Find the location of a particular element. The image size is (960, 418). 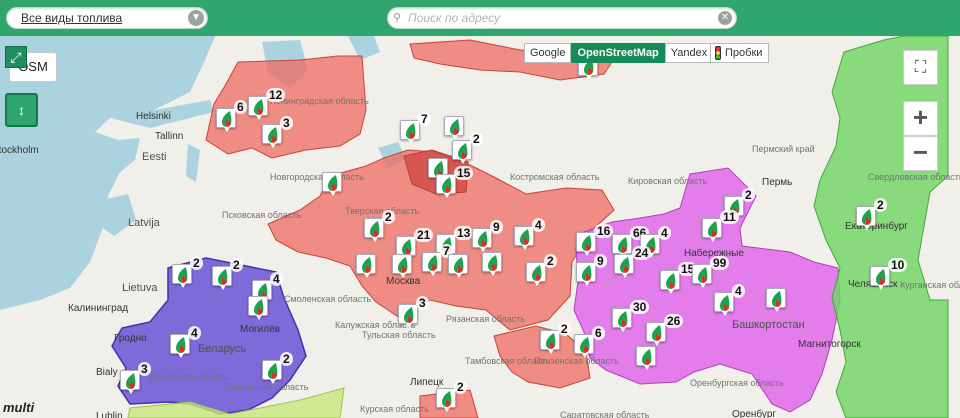

minus-icon: − is located at coordinates (920, 152).